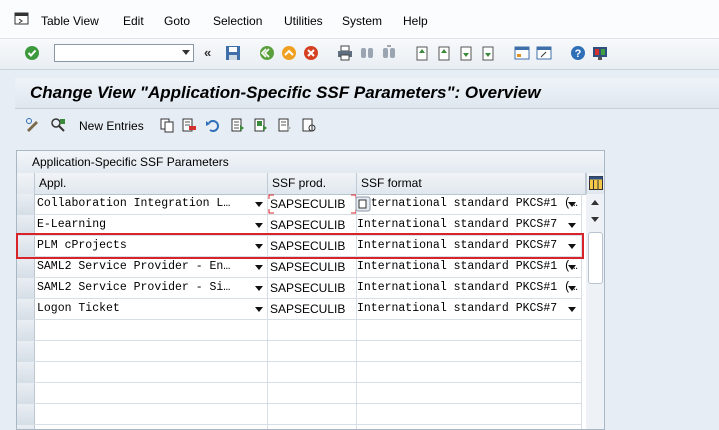  Describe the element at coordinates (422, 53) in the screenshot. I see `first-page-icon` at that location.